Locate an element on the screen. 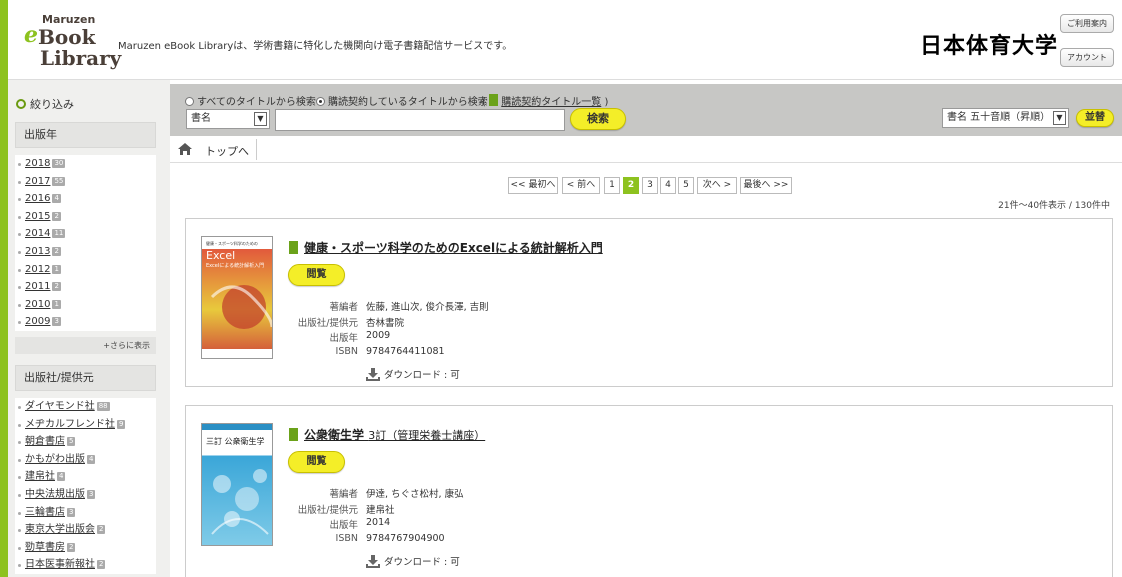 The image size is (1122, 577). filter-heading: 絞り込み is located at coordinates (45, 104).